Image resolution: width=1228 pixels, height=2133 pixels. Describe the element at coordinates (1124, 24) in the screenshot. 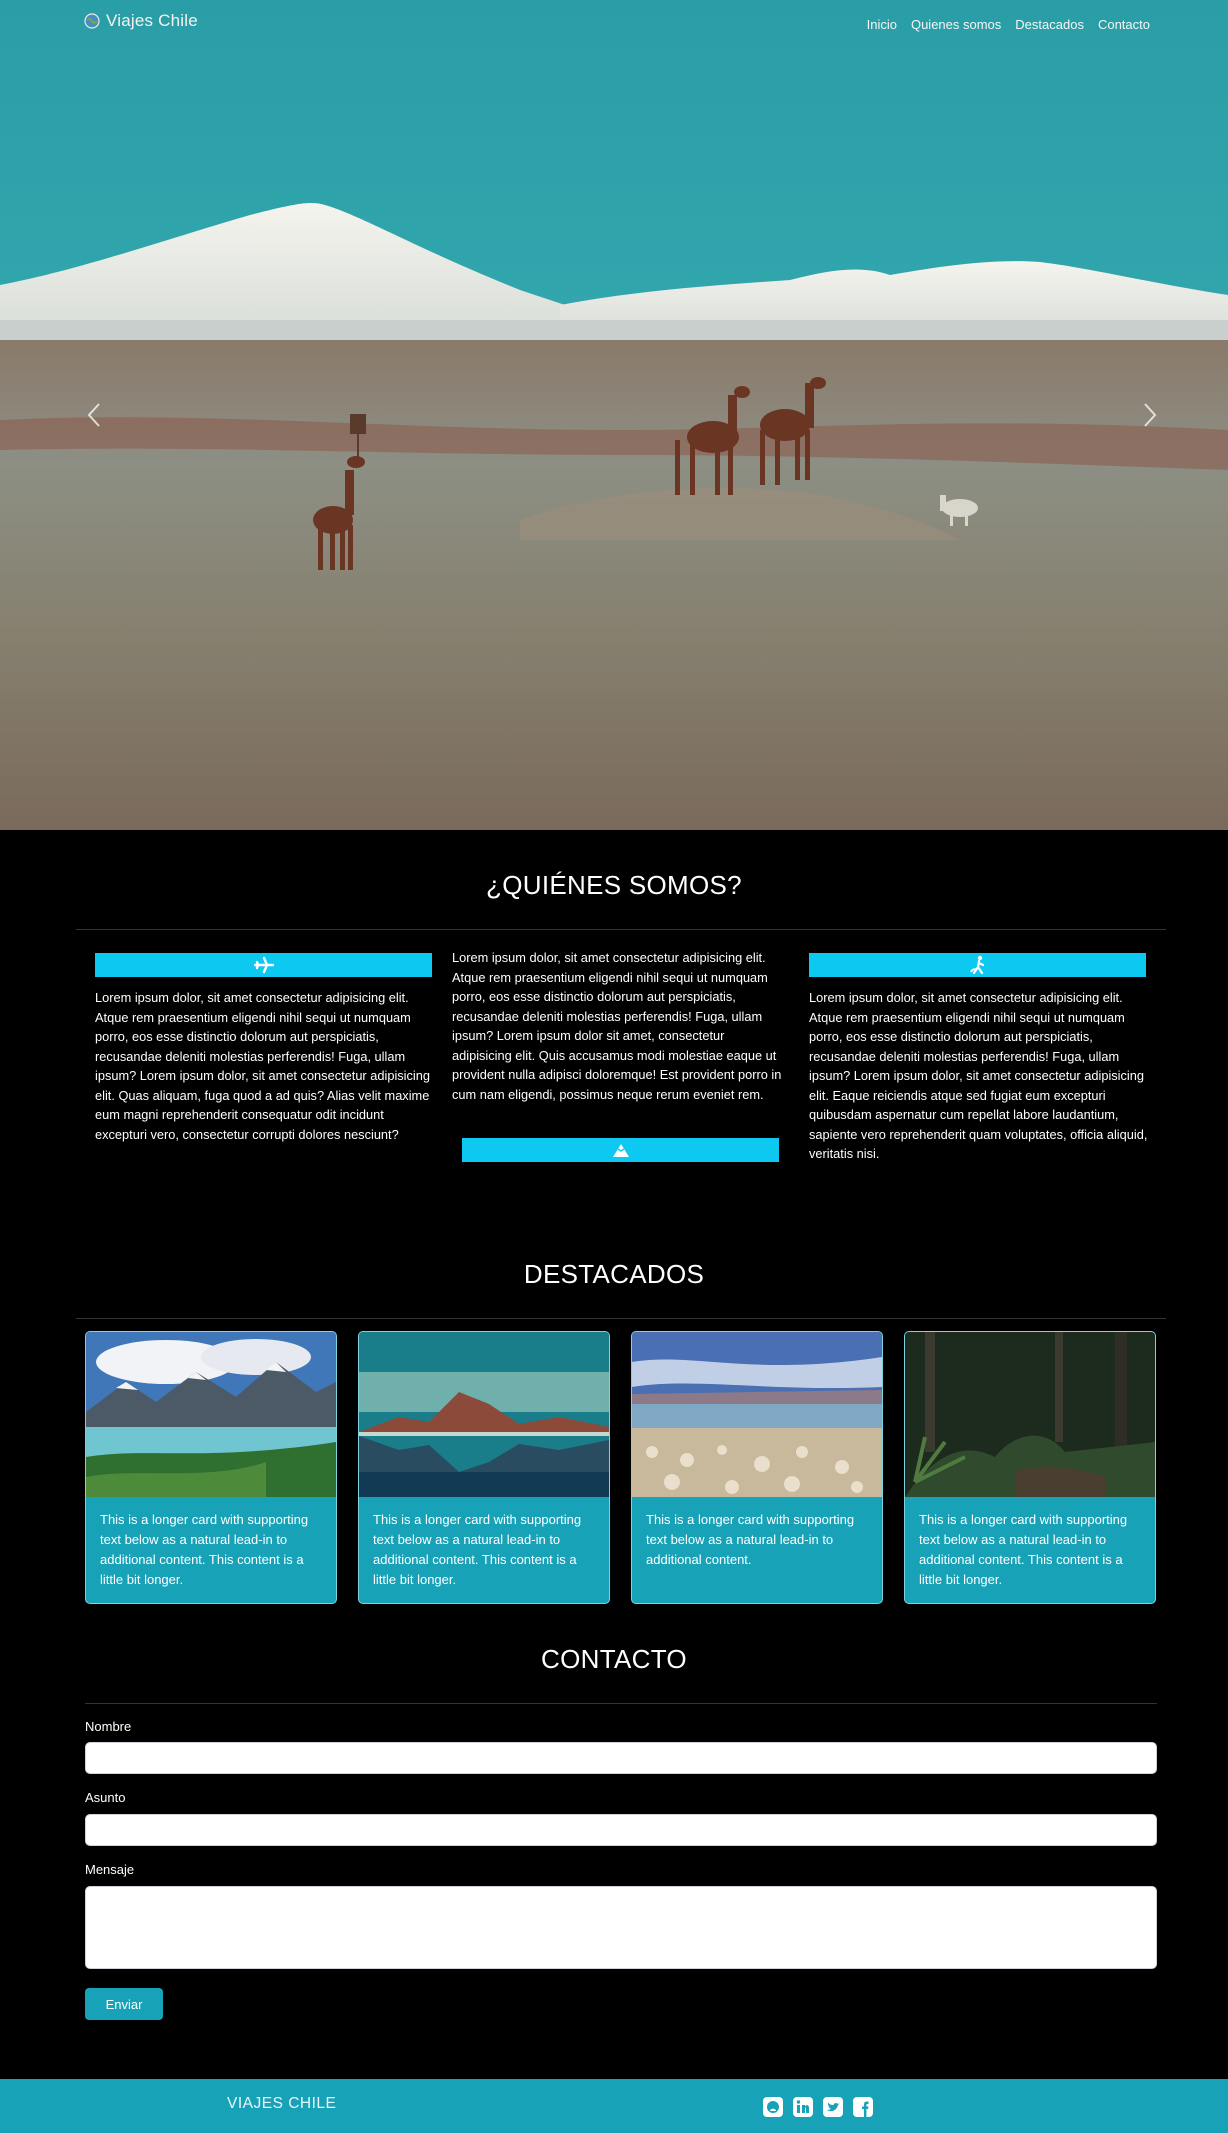

I see `nav-link-contacto: Contacto` at that location.